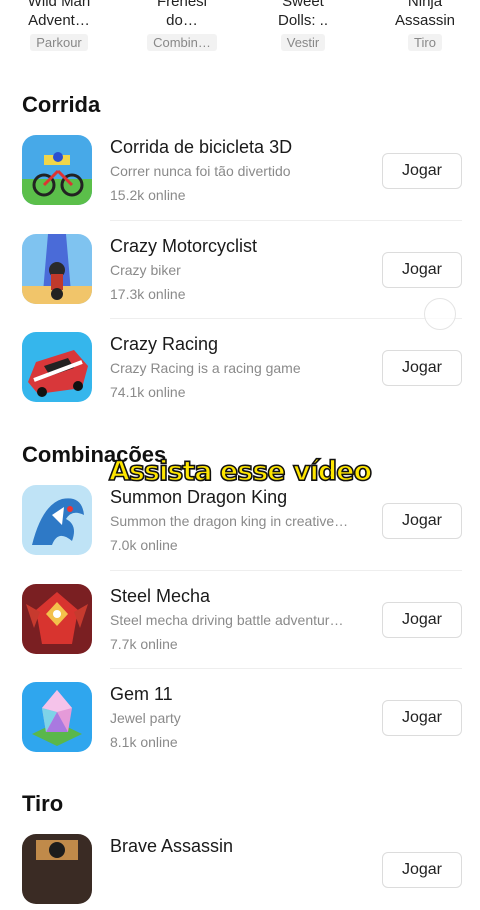 Image resolution: width=480 pixels, height=910 pixels. I want to click on game-description: Correr nunca foi tão divertido, so click(200, 171).